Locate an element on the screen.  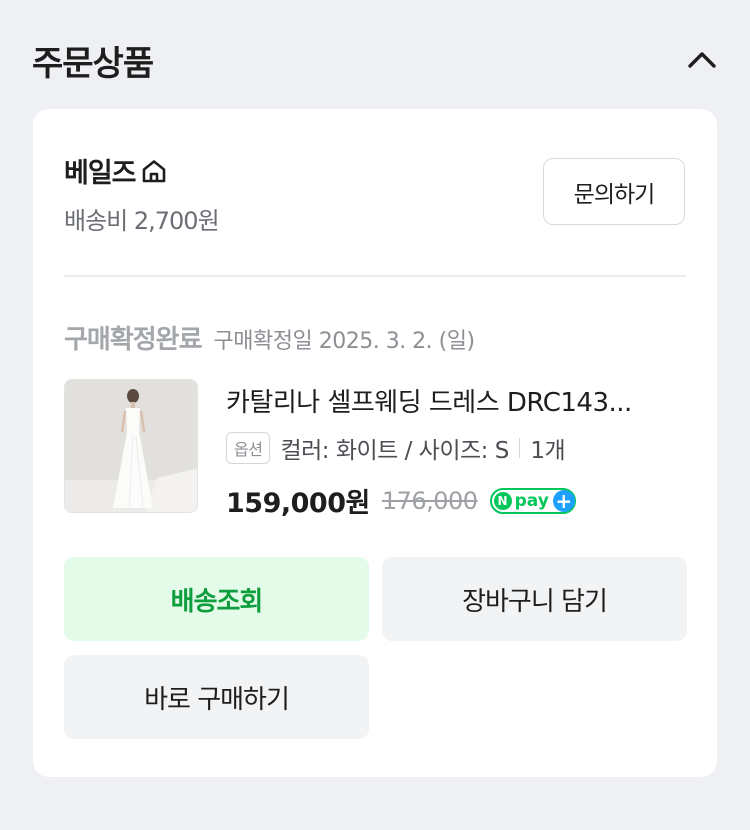
option-text: 컬러: 화이트 / 사이즈: S is located at coordinates (394, 451).